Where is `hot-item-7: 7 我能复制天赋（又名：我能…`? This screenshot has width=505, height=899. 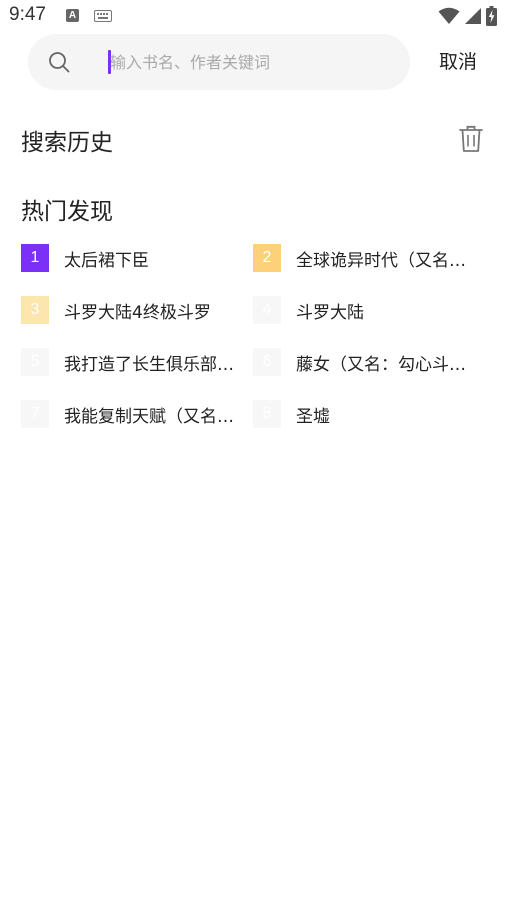
hot-item-7: 7 我能复制天赋（又名：我能… is located at coordinates (134, 414).